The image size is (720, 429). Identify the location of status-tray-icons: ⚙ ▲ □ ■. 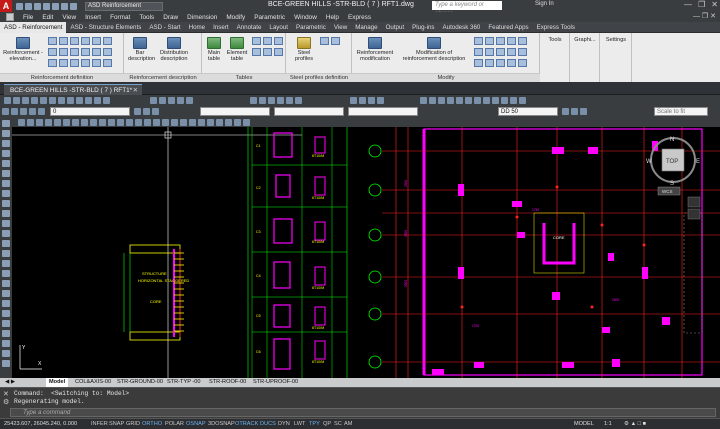
(635, 424).